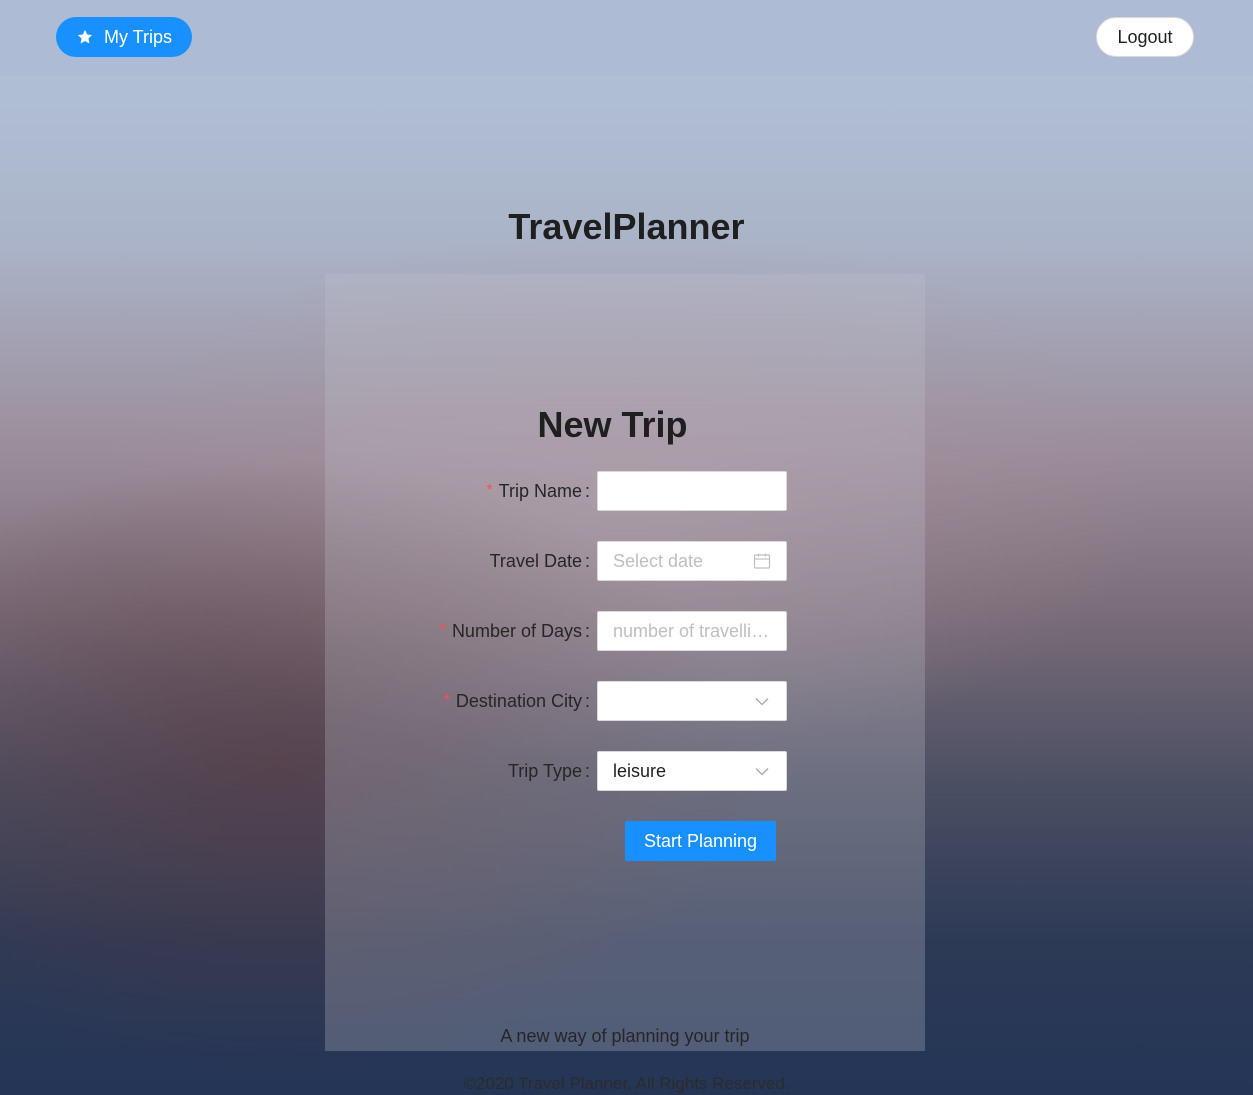  What do you see at coordinates (538, 490) in the screenshot?
I see `trip-name-label: * Trip Name :` at bounding box center [538, 490].